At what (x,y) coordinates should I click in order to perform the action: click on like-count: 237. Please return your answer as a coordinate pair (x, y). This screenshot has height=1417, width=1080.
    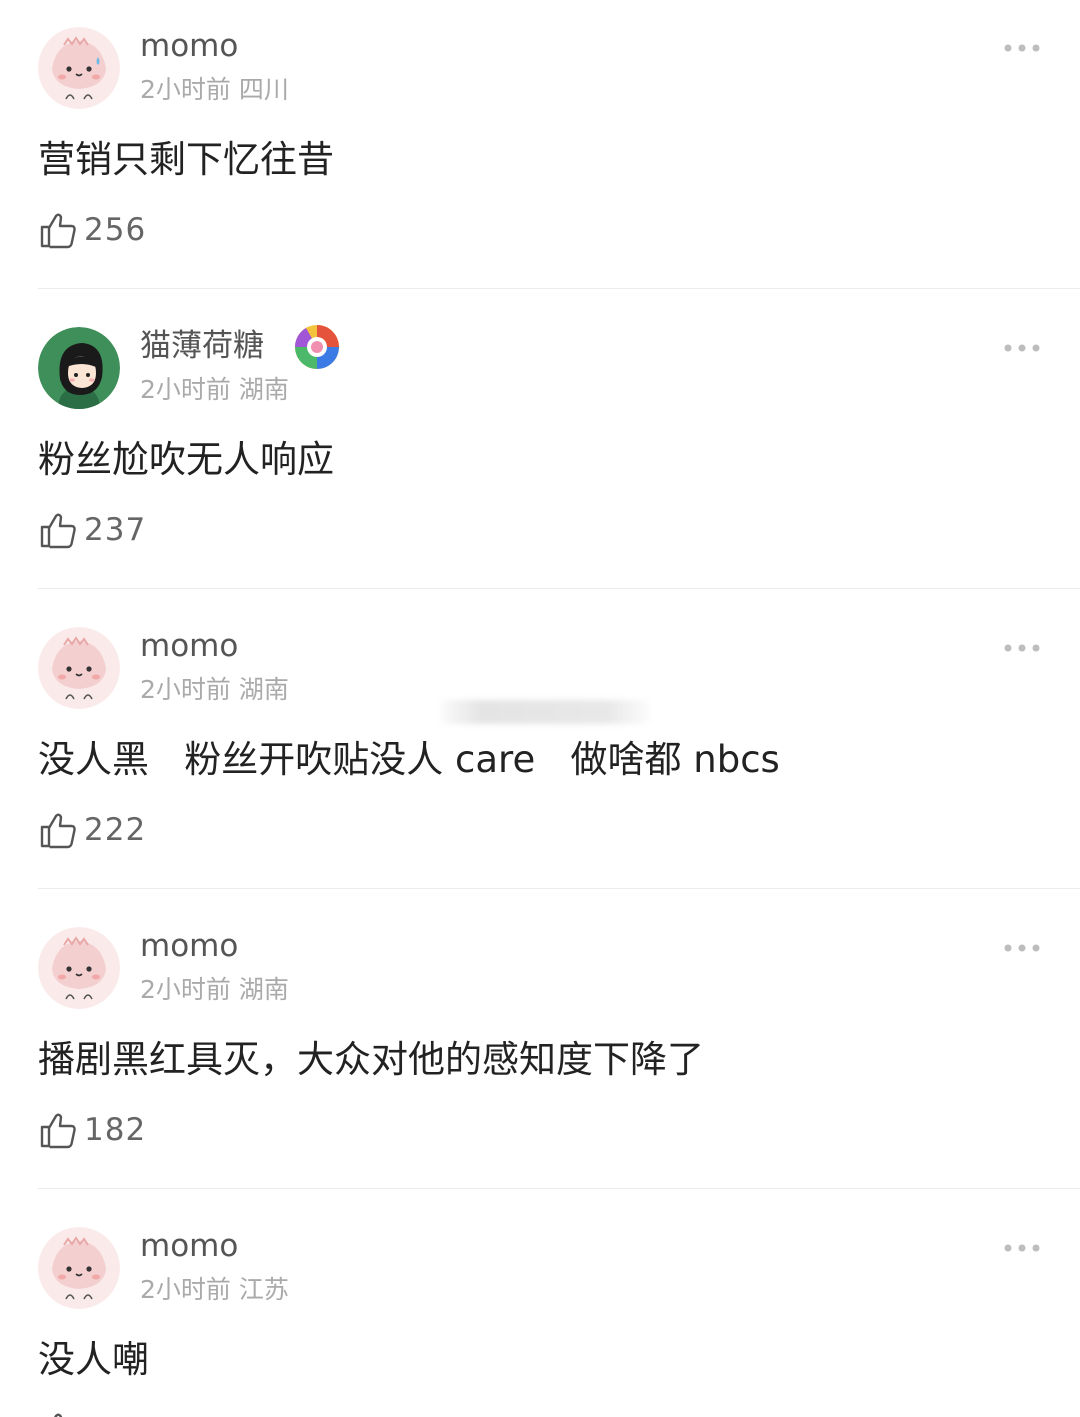
    Looking at the image, I should click on (115, 530).